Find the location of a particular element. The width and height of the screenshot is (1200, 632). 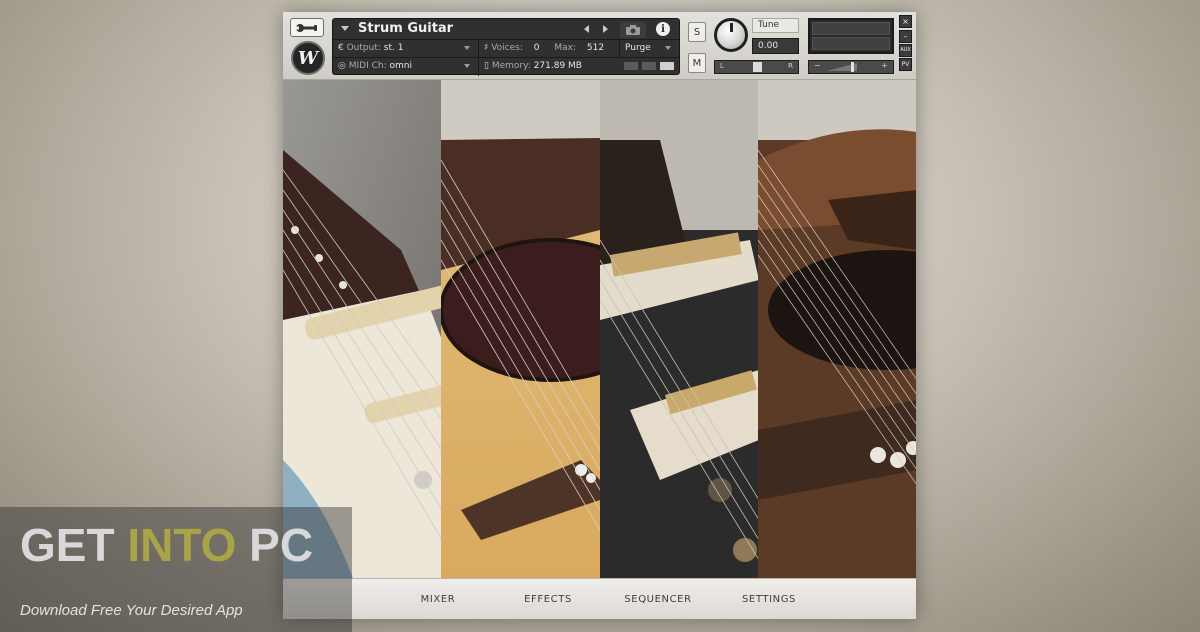

logo-letter: W is located at coordinates (308, 58).